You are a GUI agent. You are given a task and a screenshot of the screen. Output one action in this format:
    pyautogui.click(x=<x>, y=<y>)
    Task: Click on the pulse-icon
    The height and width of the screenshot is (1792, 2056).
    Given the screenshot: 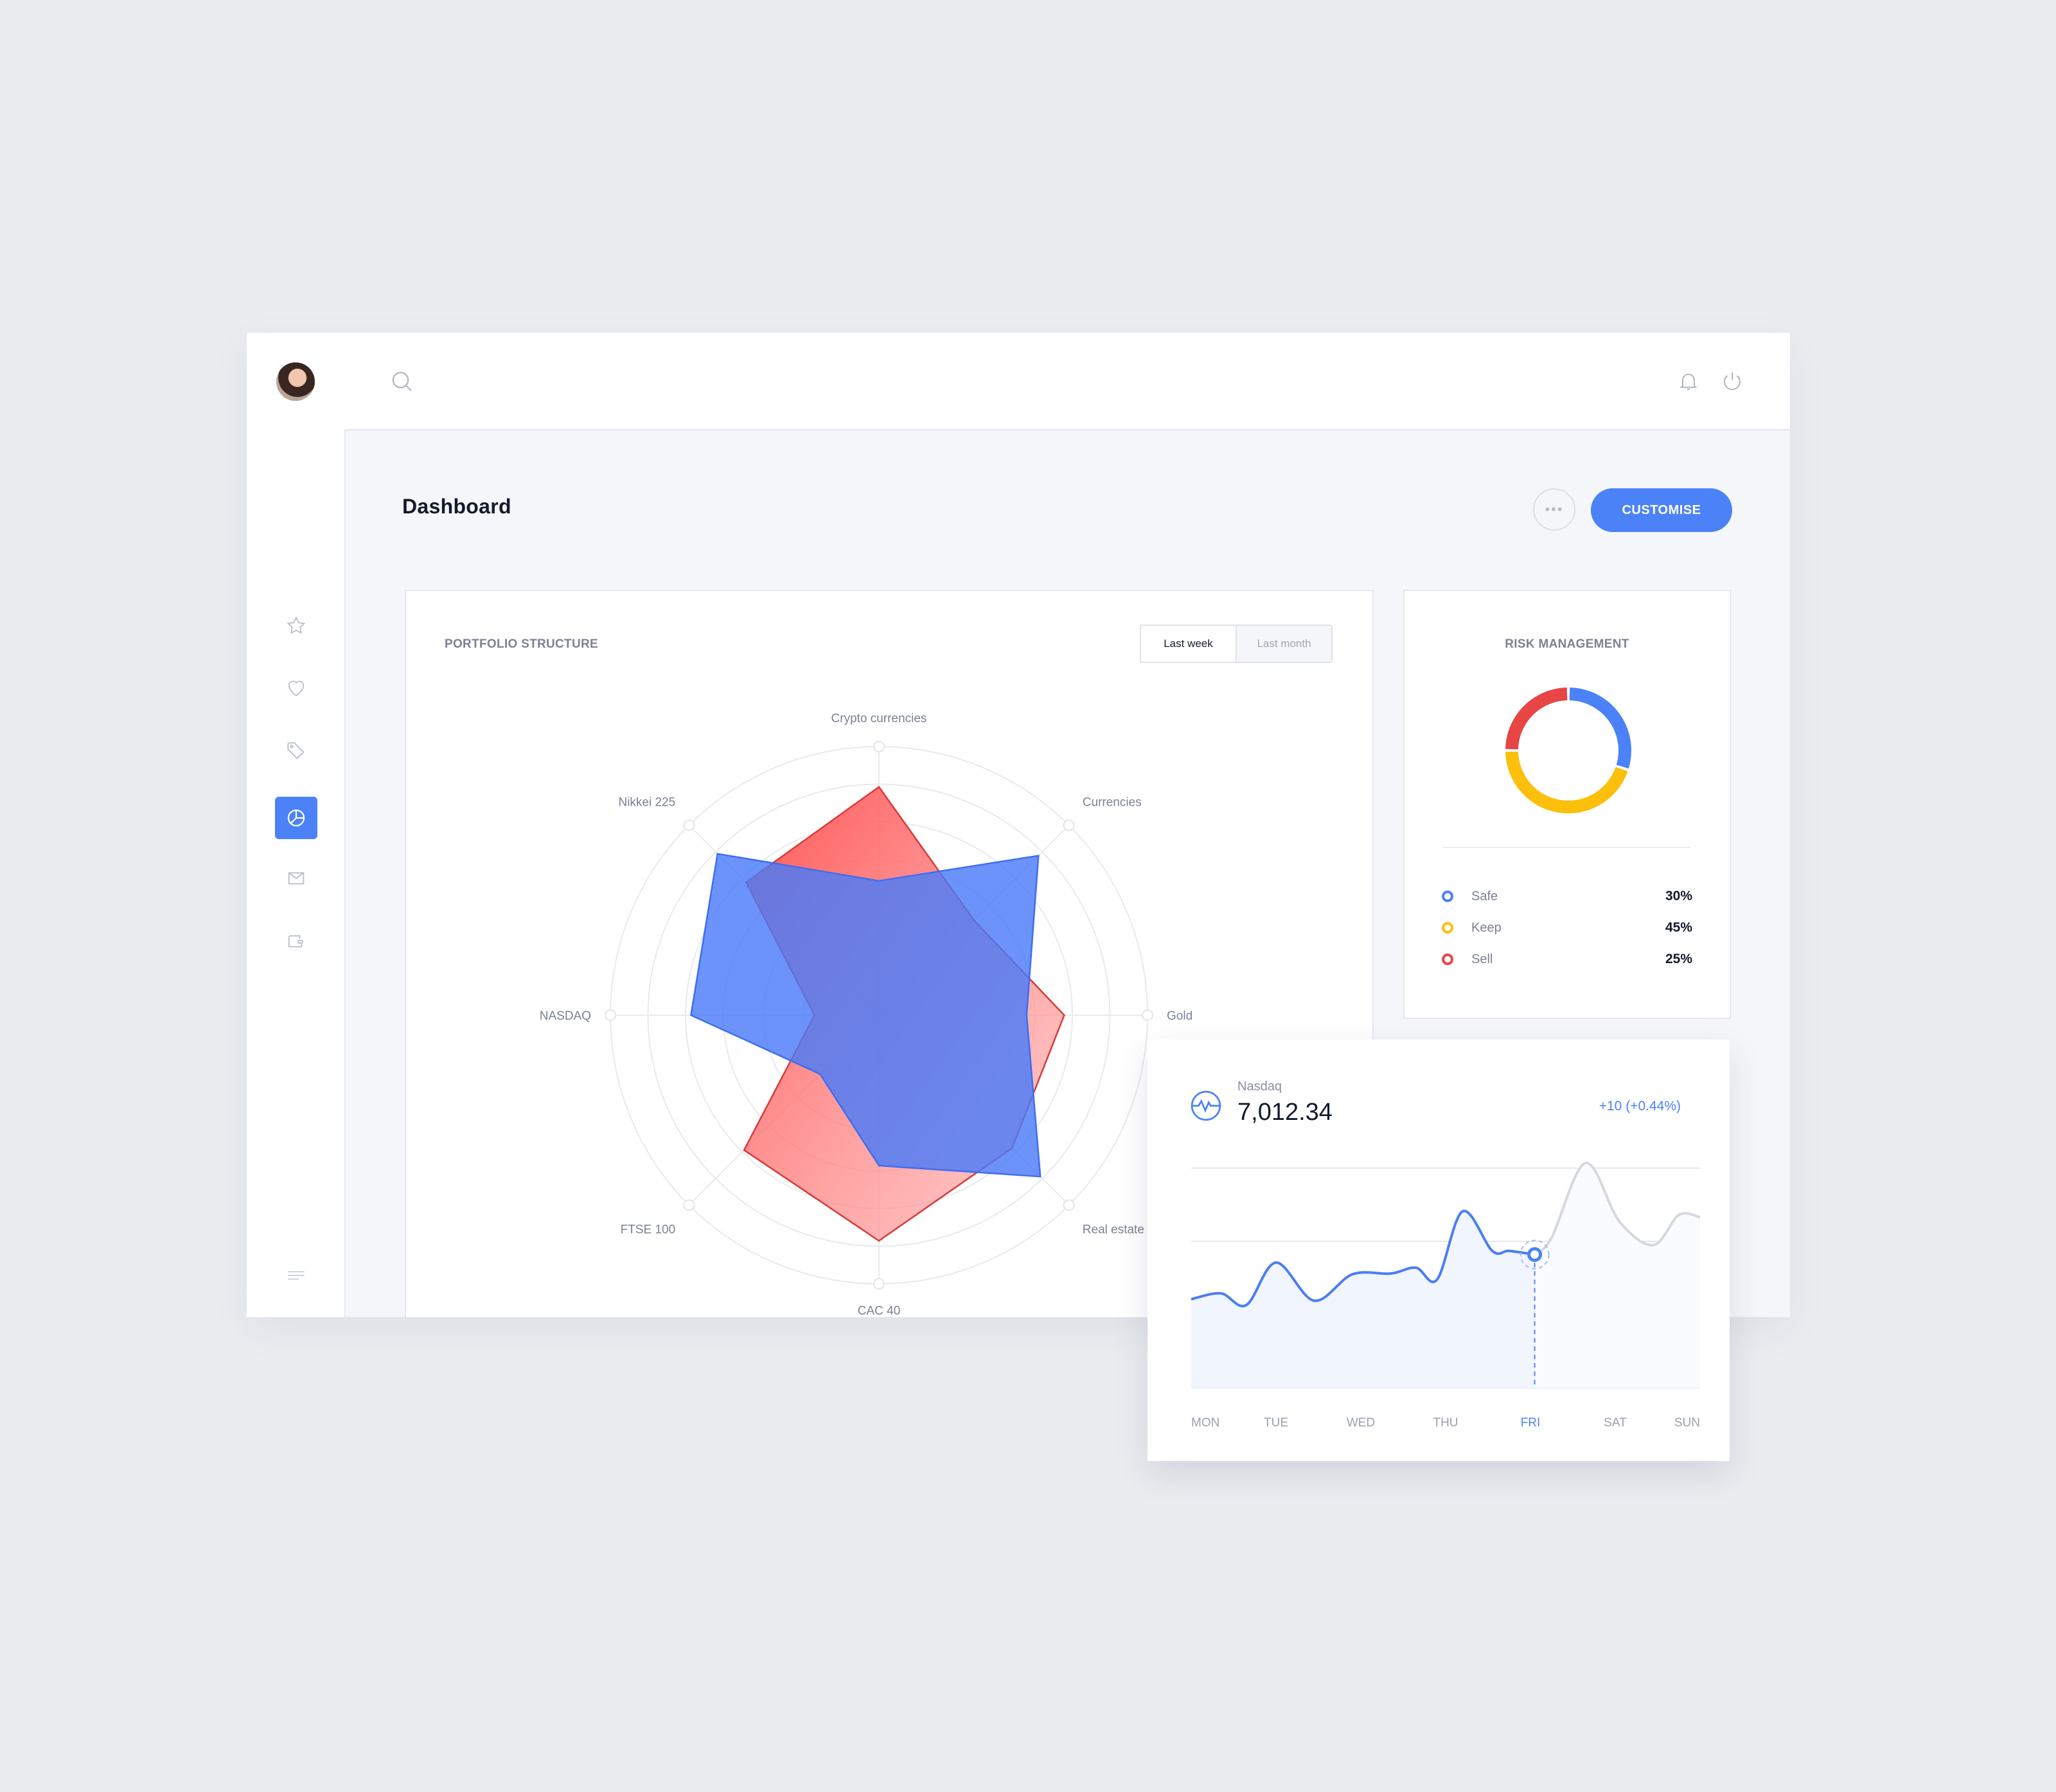 What is the action you would take?
    pyautogui.click(x=1206, y=1105)
    